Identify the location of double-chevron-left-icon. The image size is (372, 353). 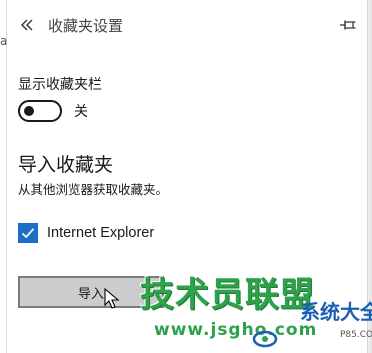
(27, 25).